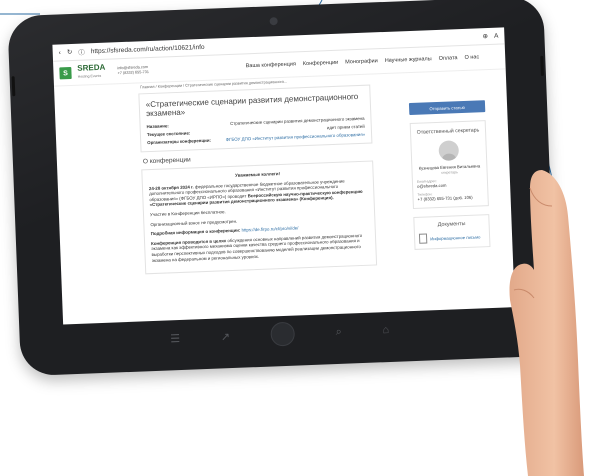 The height and width of the screenshot is (476, 590). Describe the element at coordinates (175, 338) in the screenshot. I see `menu-icon: ☰` at that location.